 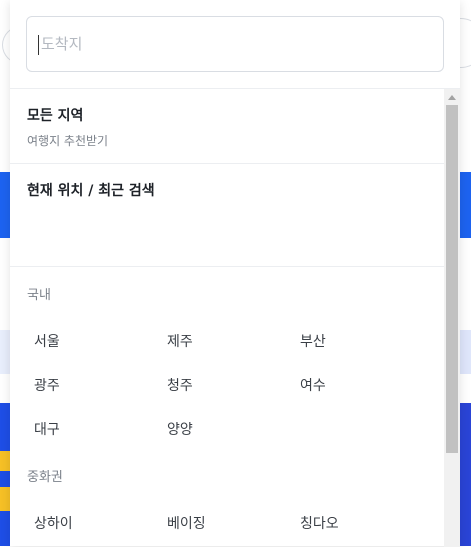 I want to click on city-option: 대구, so click(x=47, y=429).